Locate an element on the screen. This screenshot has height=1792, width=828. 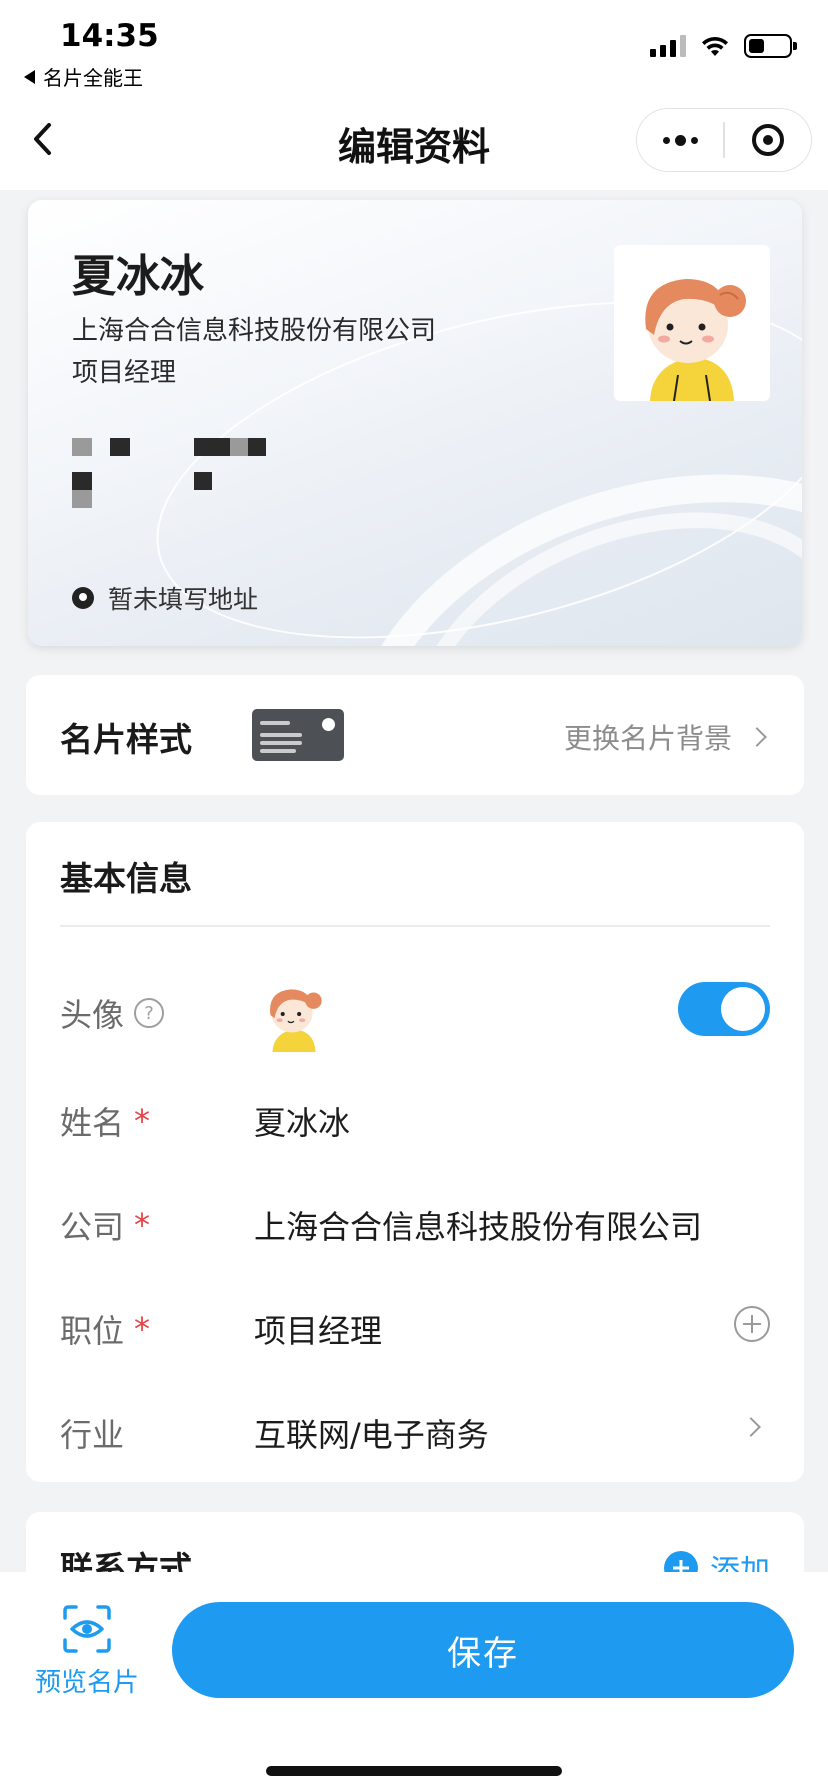
target-circle-icon is located at coordinates (767, 140).